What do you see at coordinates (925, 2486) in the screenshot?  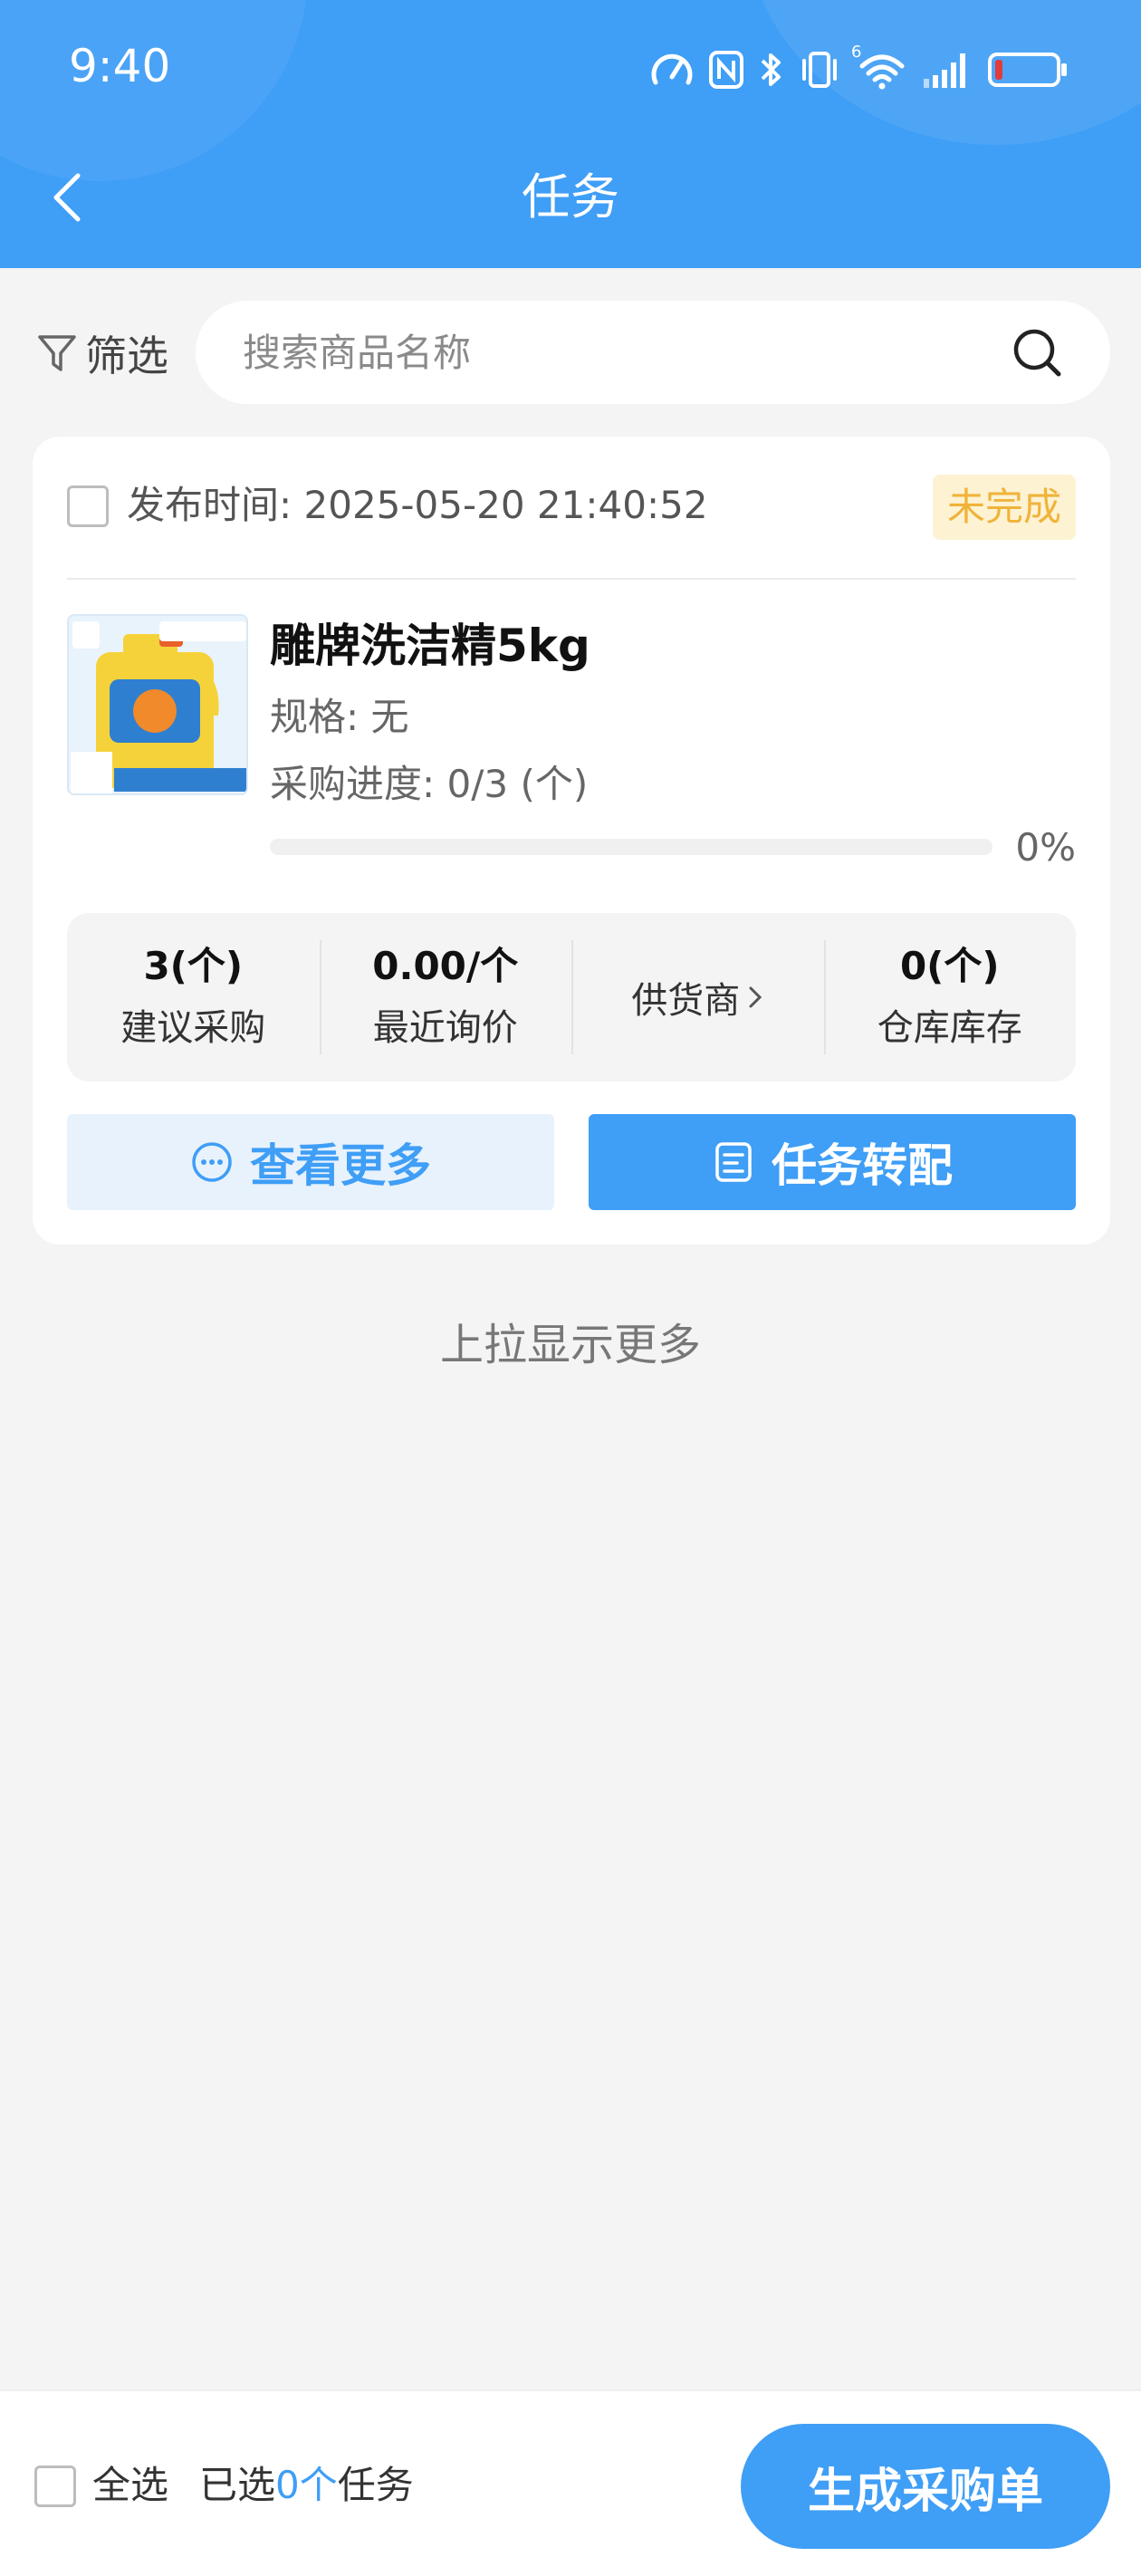 I see `generate-purchase-order-button: 生成采购单` at bounding box center [925, 2486].